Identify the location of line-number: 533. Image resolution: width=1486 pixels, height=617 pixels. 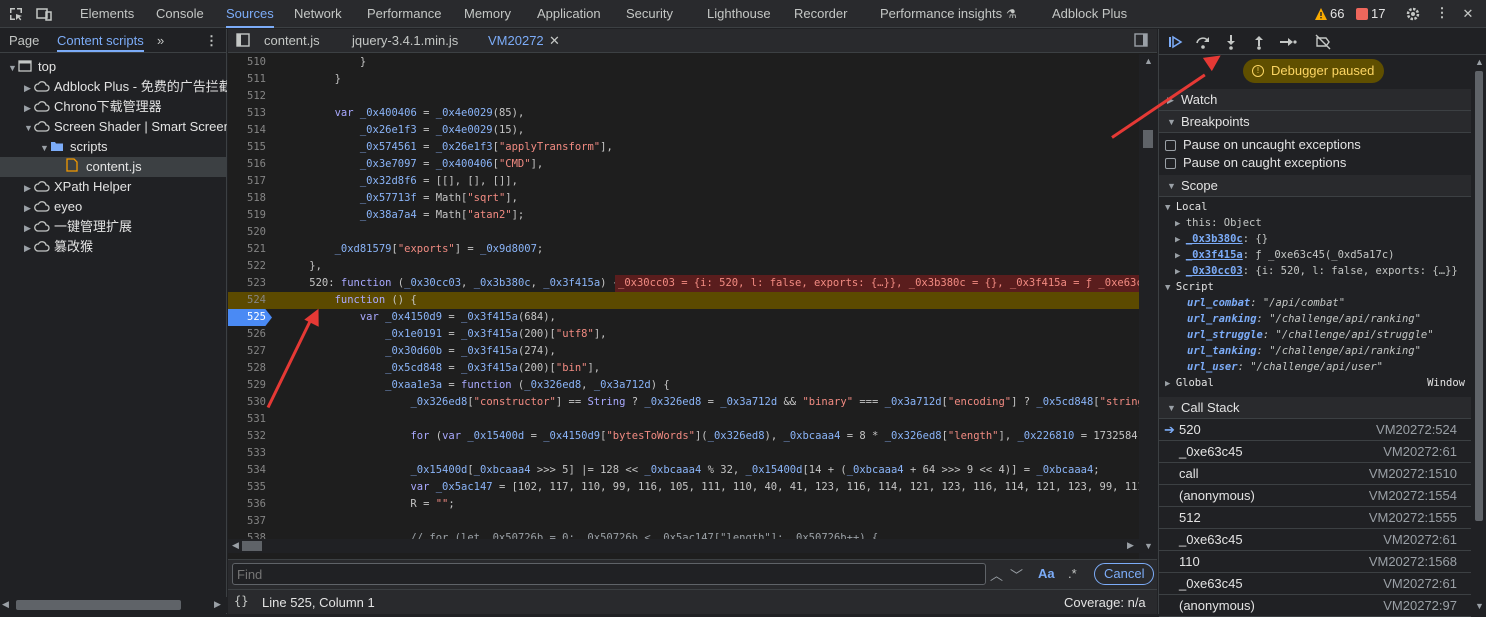
(250, 453).